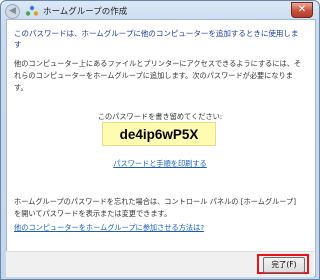  I want to click on window-title: ホームグループの作成, so click(85, 12).